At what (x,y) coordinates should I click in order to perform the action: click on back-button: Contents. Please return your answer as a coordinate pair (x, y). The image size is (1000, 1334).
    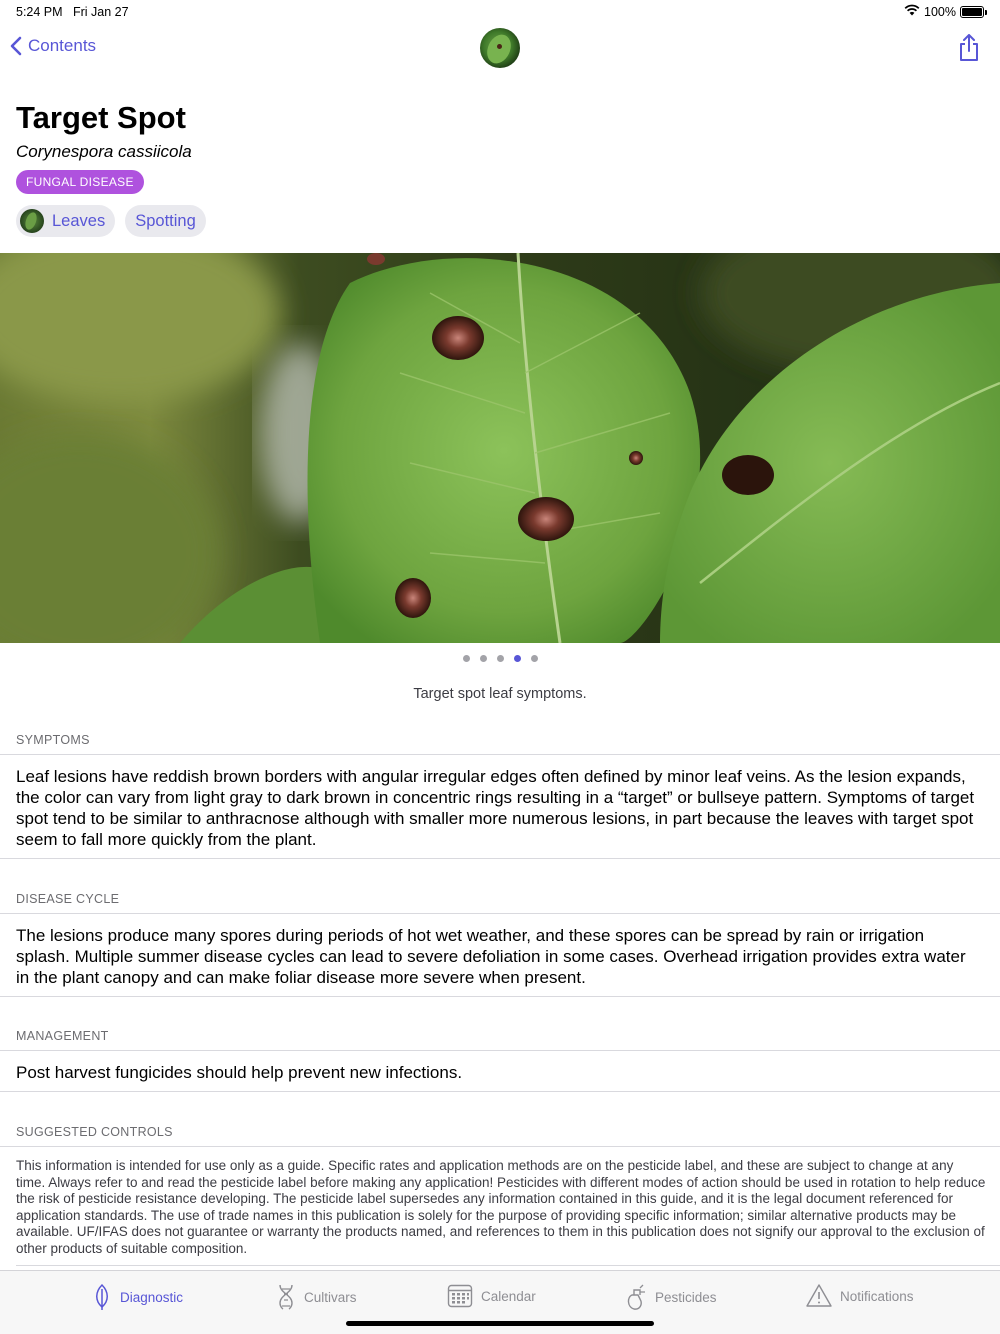
    Looking at the image, I should click on (53, 46).